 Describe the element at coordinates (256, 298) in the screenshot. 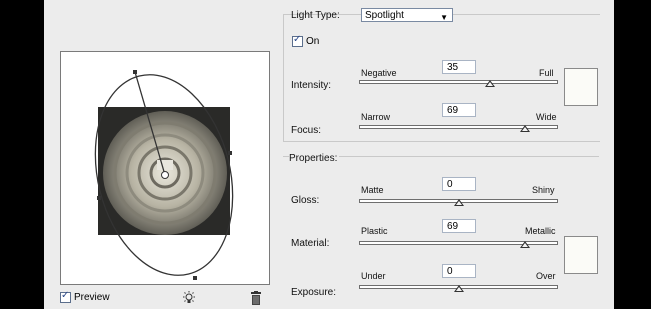

I see `trash-icon` at that location.